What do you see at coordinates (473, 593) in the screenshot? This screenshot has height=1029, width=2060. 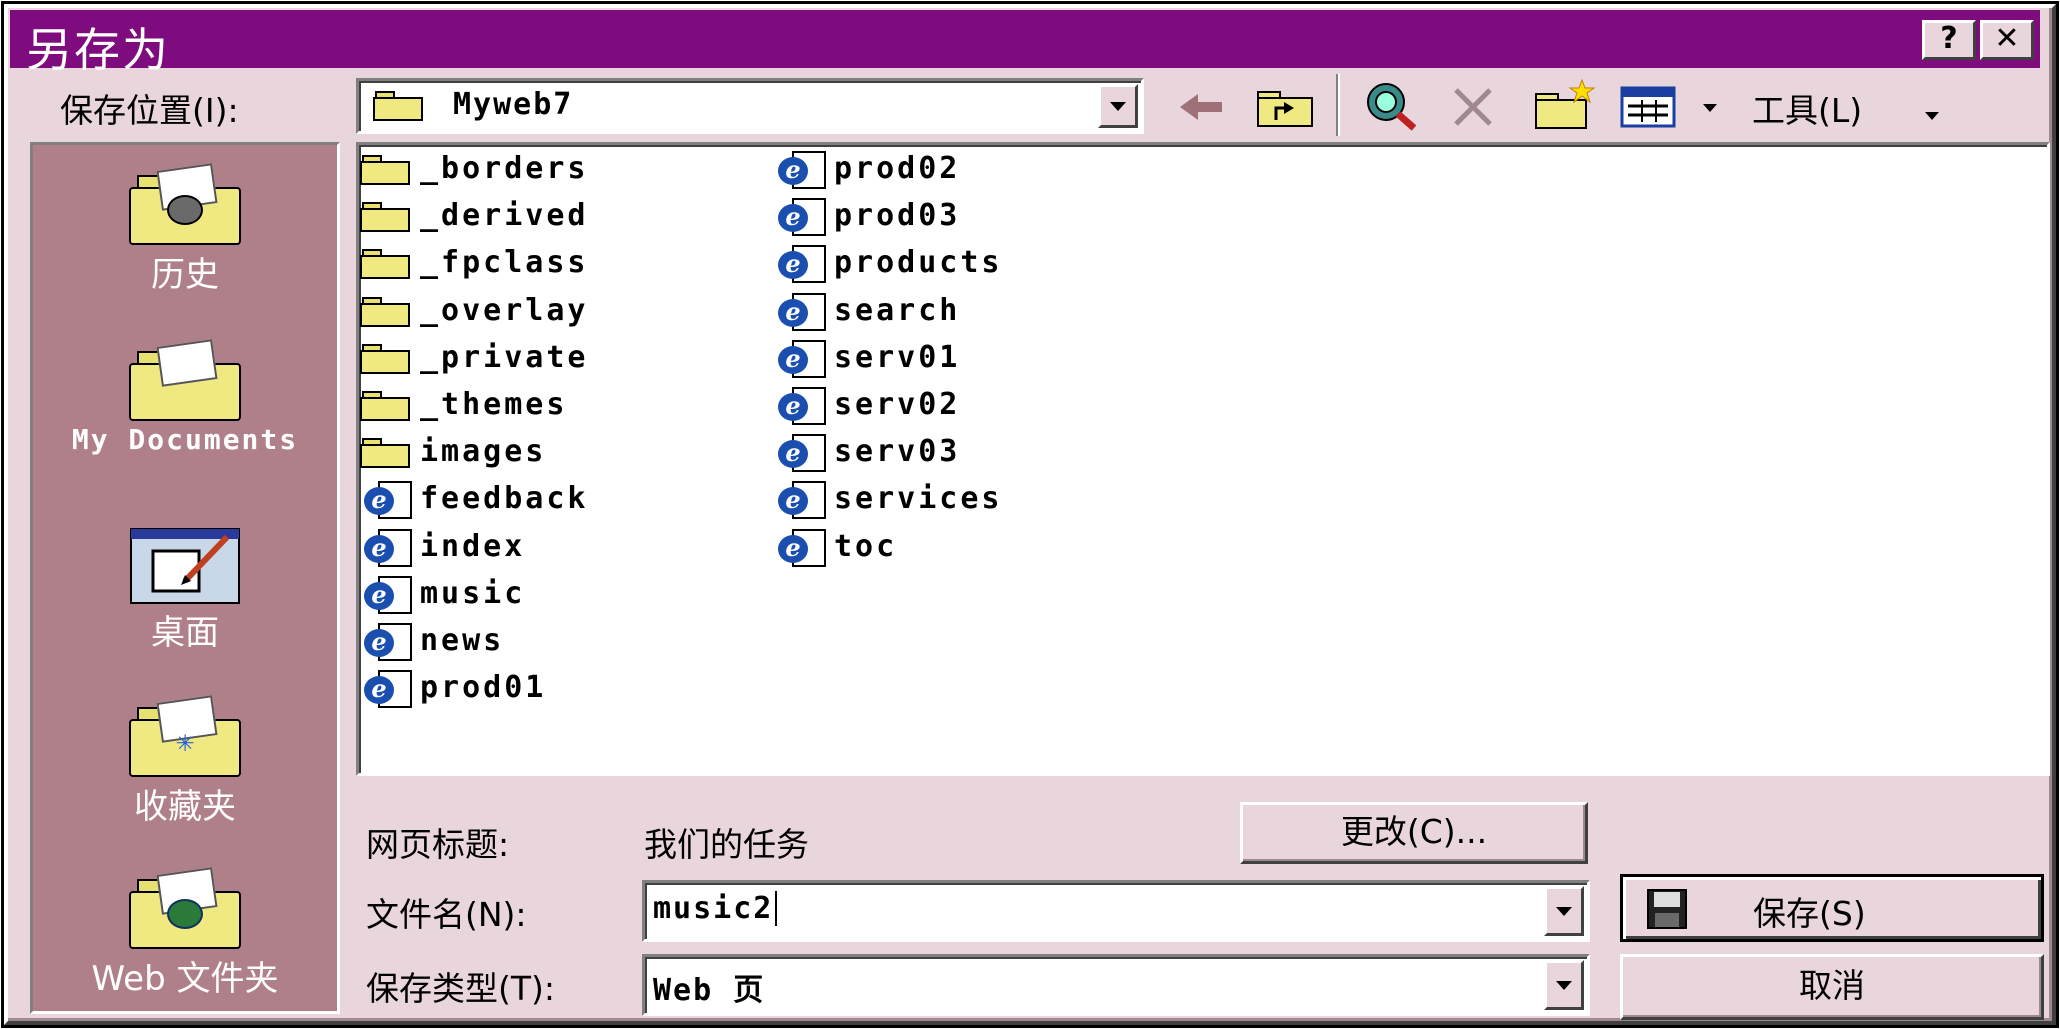 I see `file-name: music` at bounding box center [473, 593].